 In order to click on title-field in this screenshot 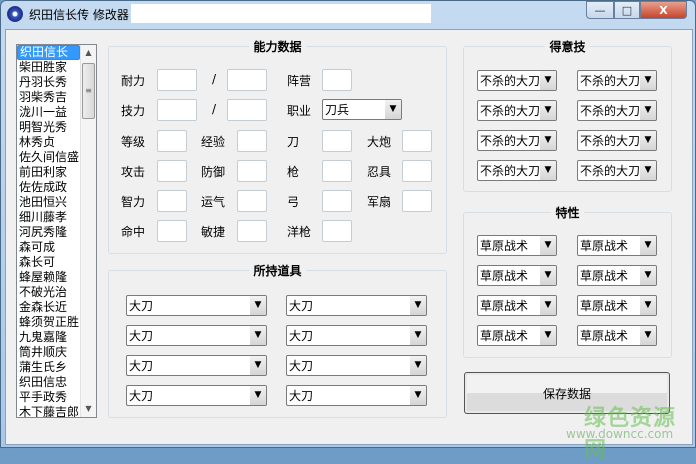, I will do `click(281, 13)`.